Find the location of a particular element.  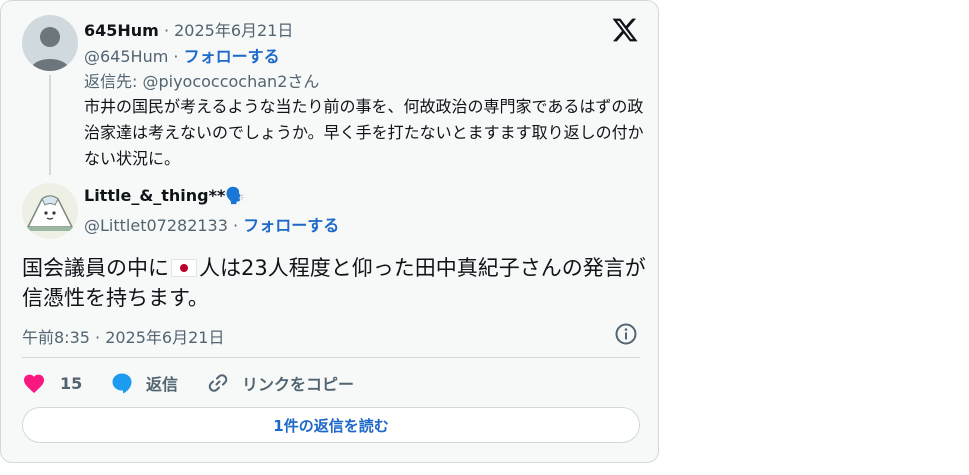

main-author-row: Little_&_thing**🗣️ is located at coordinates (164, 195).